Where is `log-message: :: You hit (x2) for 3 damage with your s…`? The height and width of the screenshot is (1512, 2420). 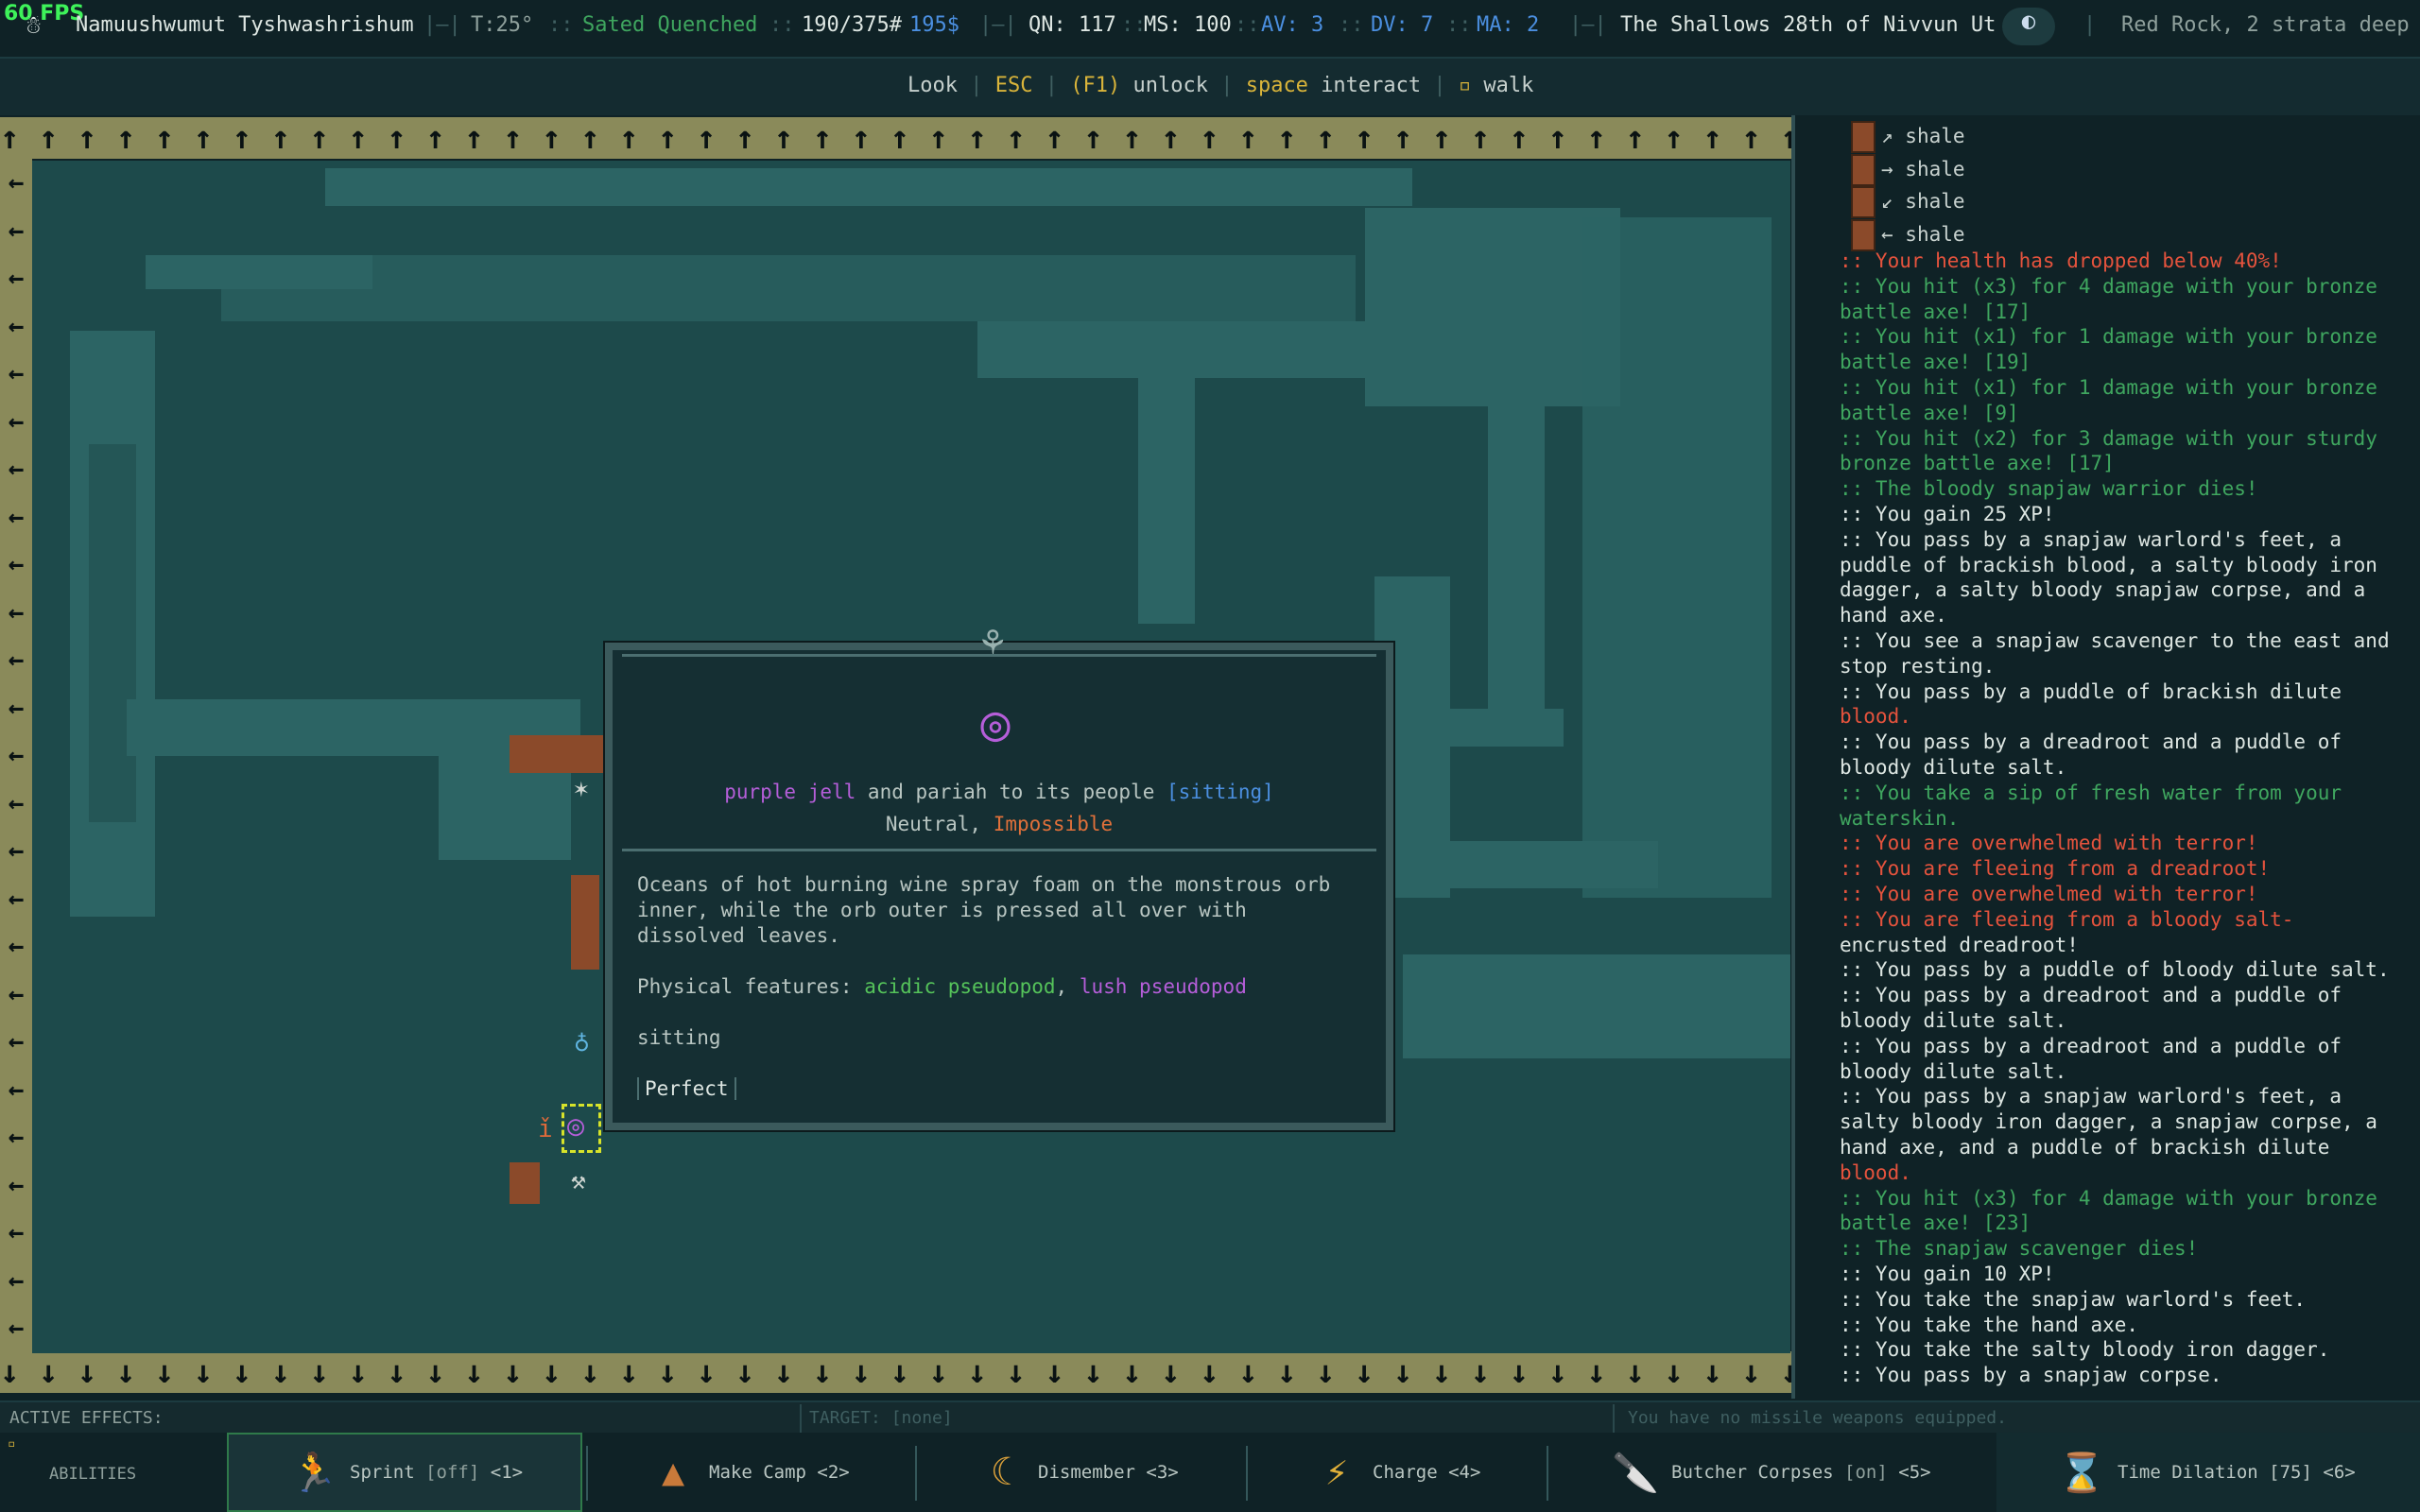 log-message: :: You hit (x2) for 3 damage with your s… is located at coordinates (2108, 438).